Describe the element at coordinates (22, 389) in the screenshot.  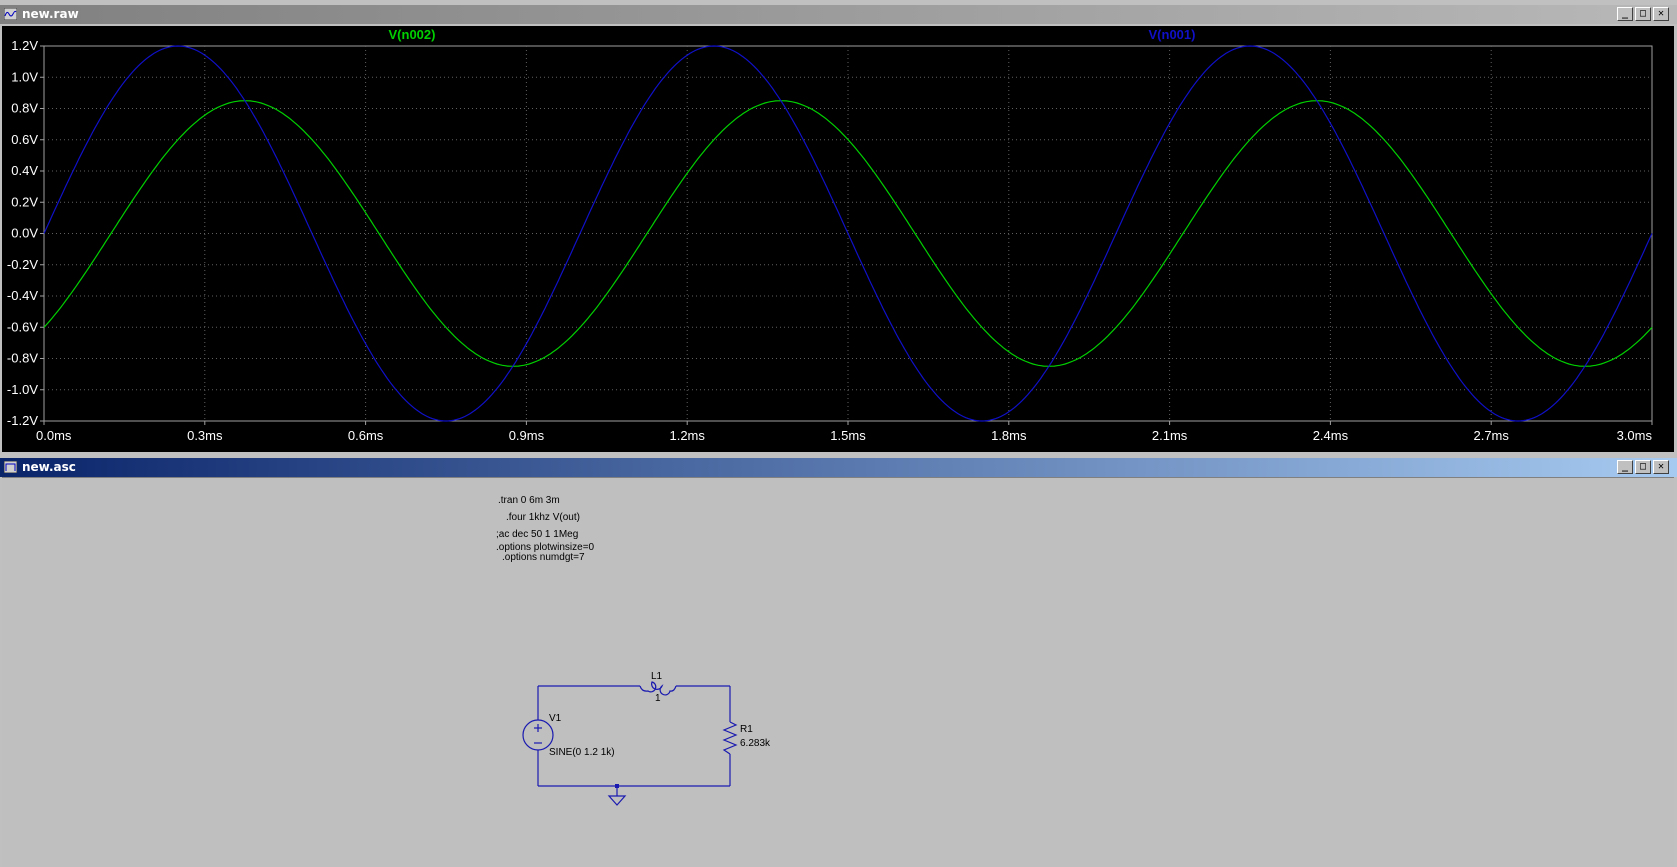
I see `y-tick-label: -1.0V` at that location.